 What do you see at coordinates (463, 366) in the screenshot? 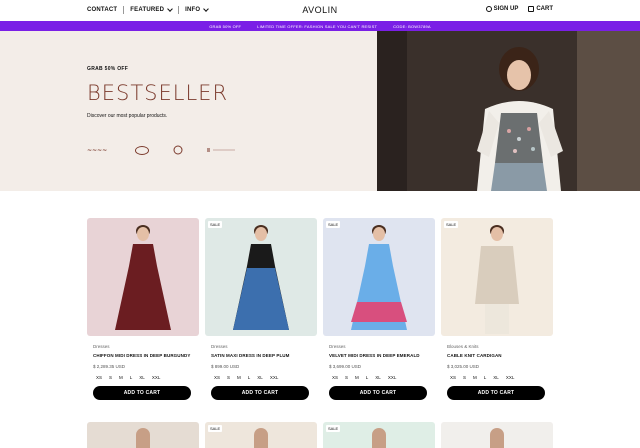
I see `product-price: $ 3,025.00 USD` at bounding box center [463, 366].